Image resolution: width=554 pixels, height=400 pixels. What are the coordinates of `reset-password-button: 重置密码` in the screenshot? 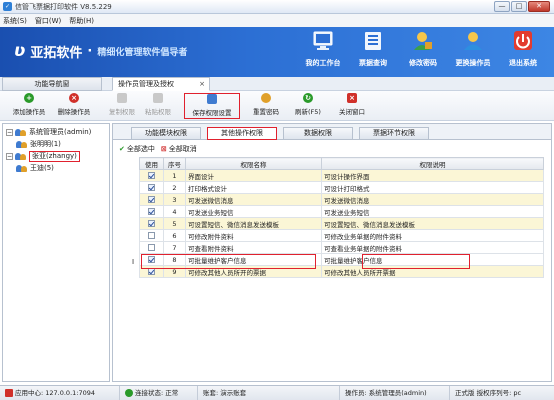 It's located at (266, 106).